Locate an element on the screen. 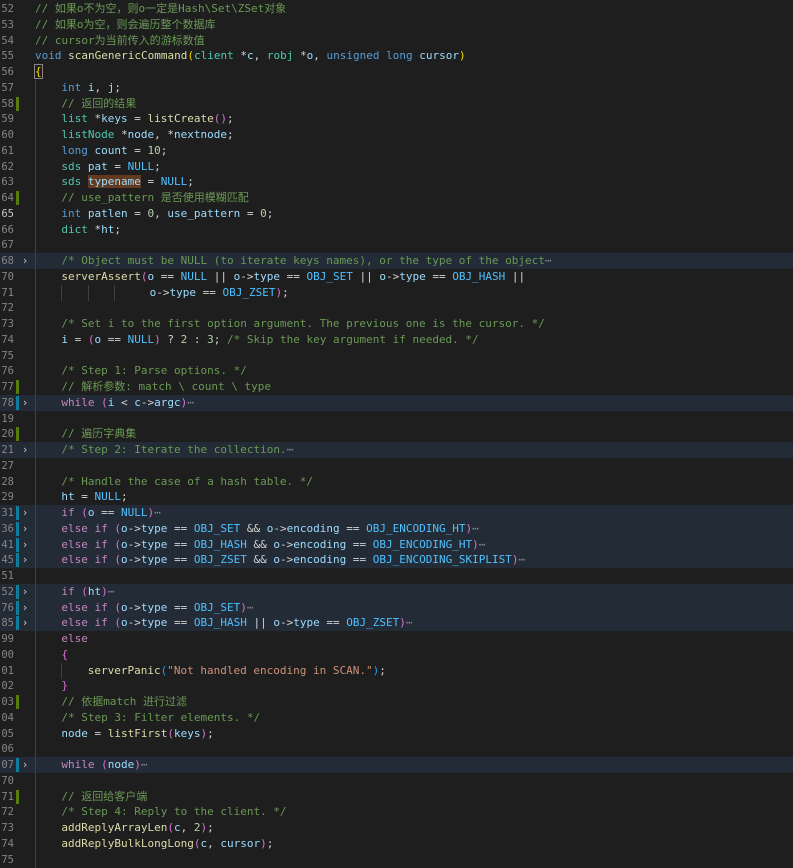  code-line: 29 ht = NULL; is located at coordinates (396, 497).